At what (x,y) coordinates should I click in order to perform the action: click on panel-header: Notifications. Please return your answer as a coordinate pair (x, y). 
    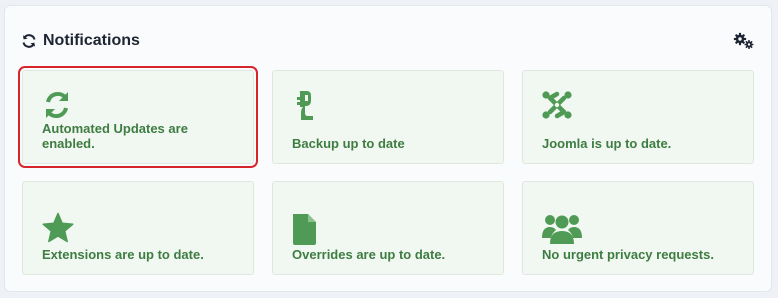
    Looking at the image, I should click on (388, 41).